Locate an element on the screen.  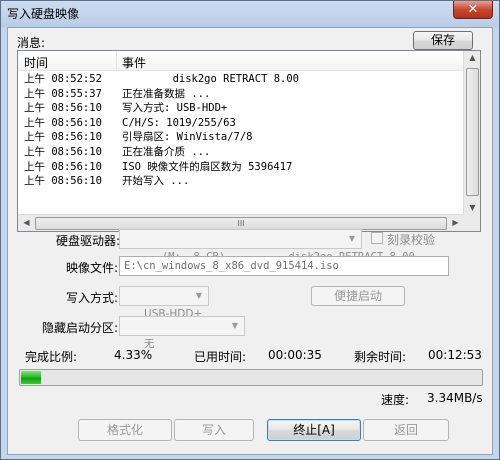
log-header: 时间 事件 is located at coordinates (241, 61).